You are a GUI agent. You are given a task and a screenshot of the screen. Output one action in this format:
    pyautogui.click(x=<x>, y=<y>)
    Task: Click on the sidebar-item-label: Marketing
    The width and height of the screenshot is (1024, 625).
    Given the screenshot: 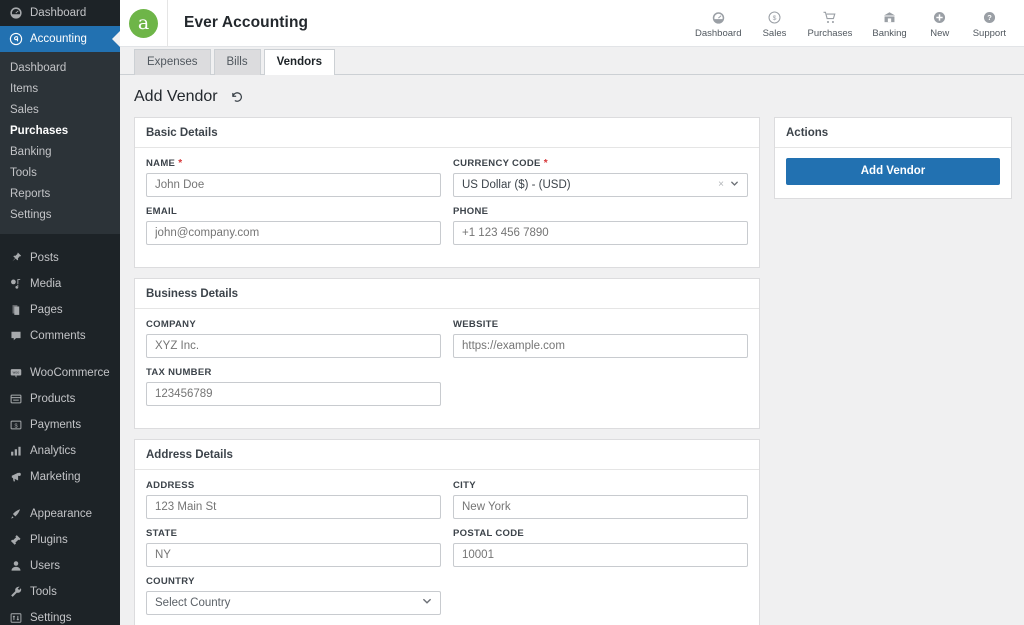 What is the action you would take?
    pyautogui.click(x=55, y=477)
    